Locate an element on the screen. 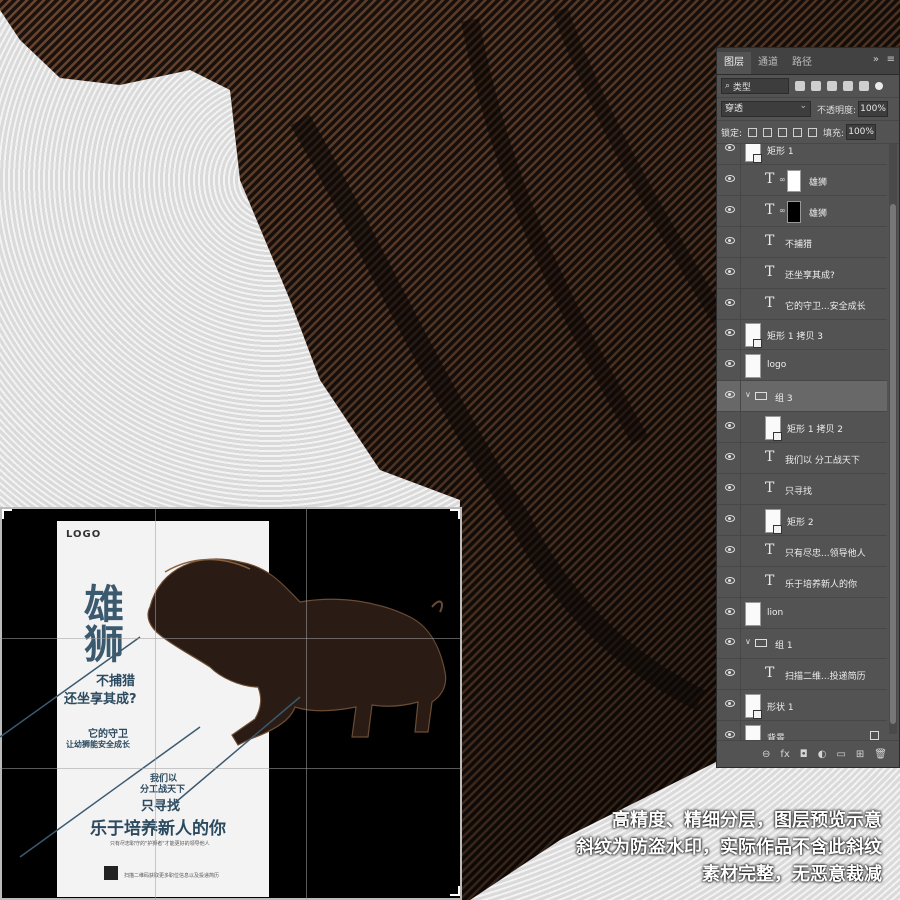 Image resolution: width=900 pixels, height=900 pixels. lock-transparent-icon is located at coordinates (753, 132).